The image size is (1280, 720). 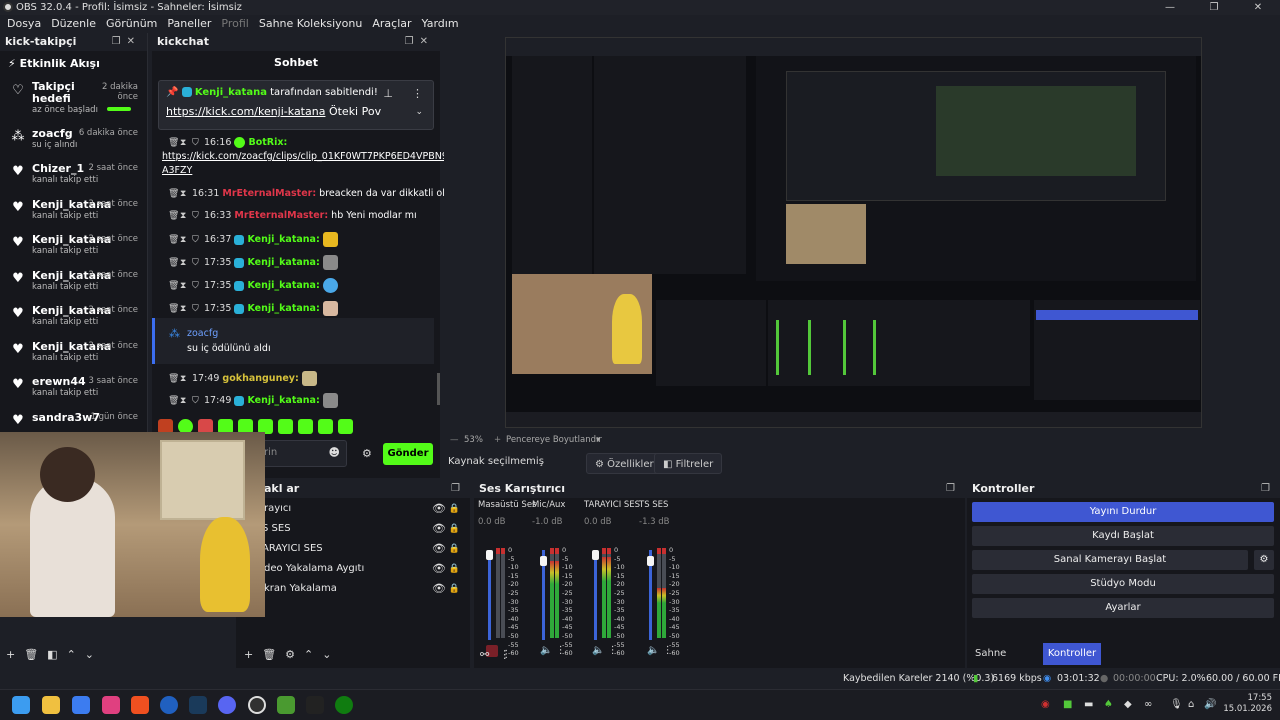 What do you see at coordinates (344, 705) in the screenshot?
I see `xbox-icon` at bounding box center [344, 705].